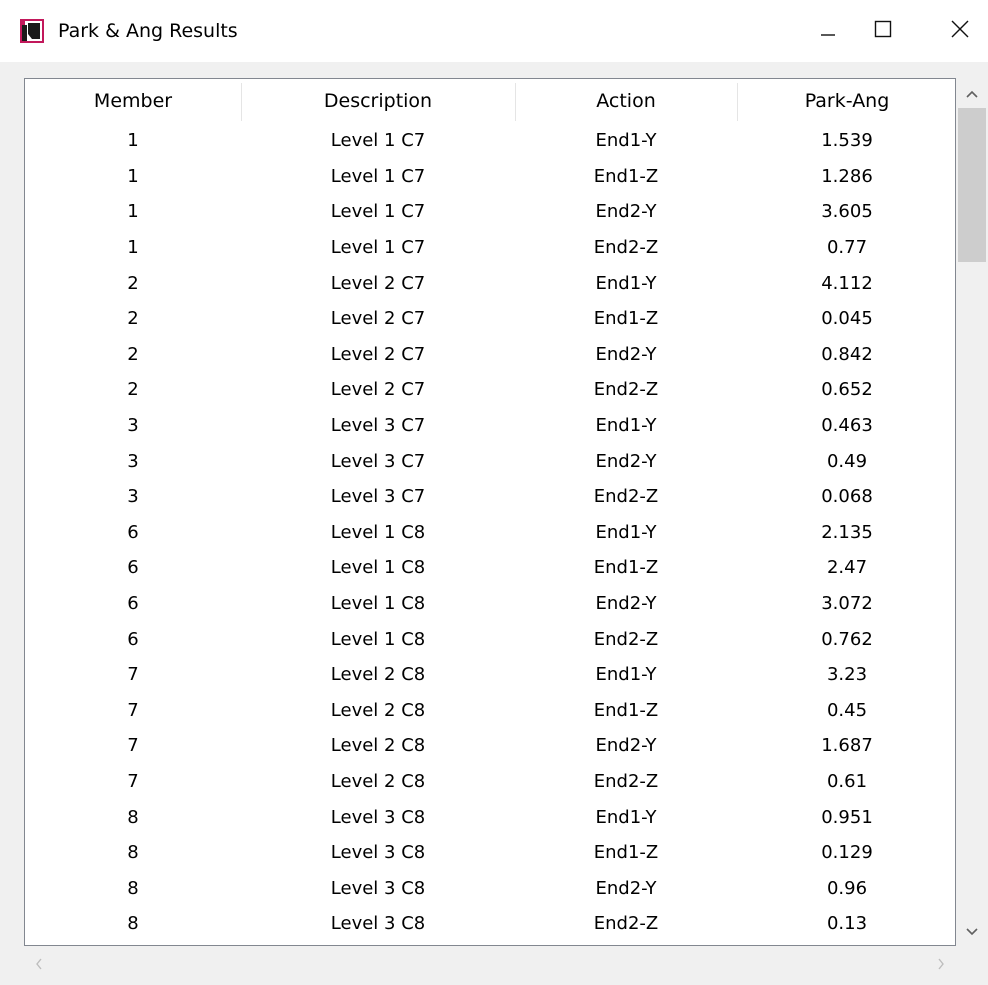 This screenshot has height=985, width=988. Describe the element at coordinates (626, 101) in the screenshot. I see `column-header-action: Action` at that location.